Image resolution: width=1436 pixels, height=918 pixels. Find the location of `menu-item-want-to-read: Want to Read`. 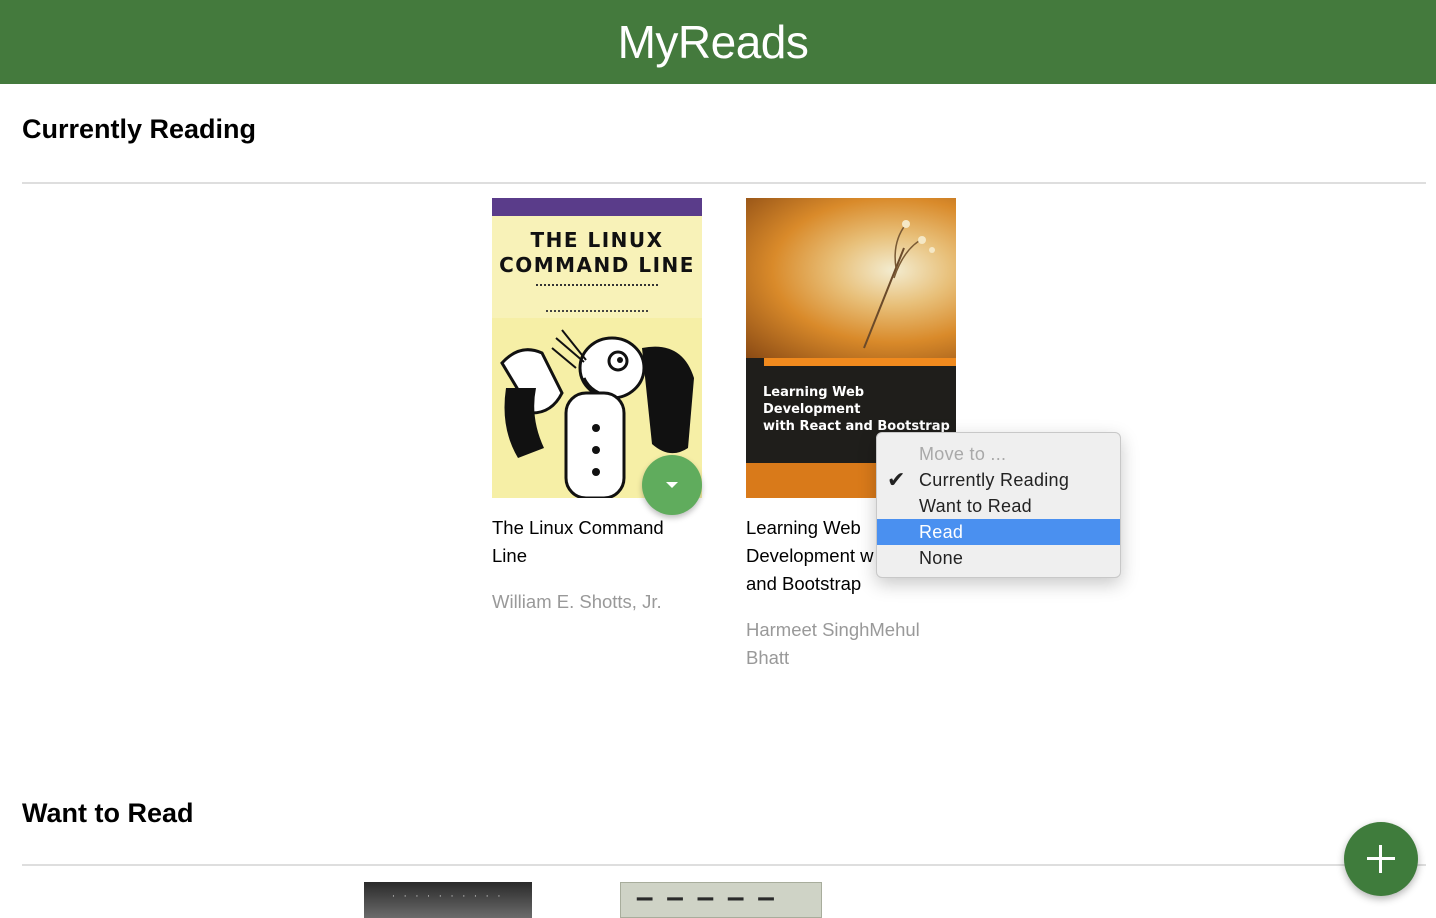

menu-item-want-to-read: Want to Read is located at coordinates (998, 506).